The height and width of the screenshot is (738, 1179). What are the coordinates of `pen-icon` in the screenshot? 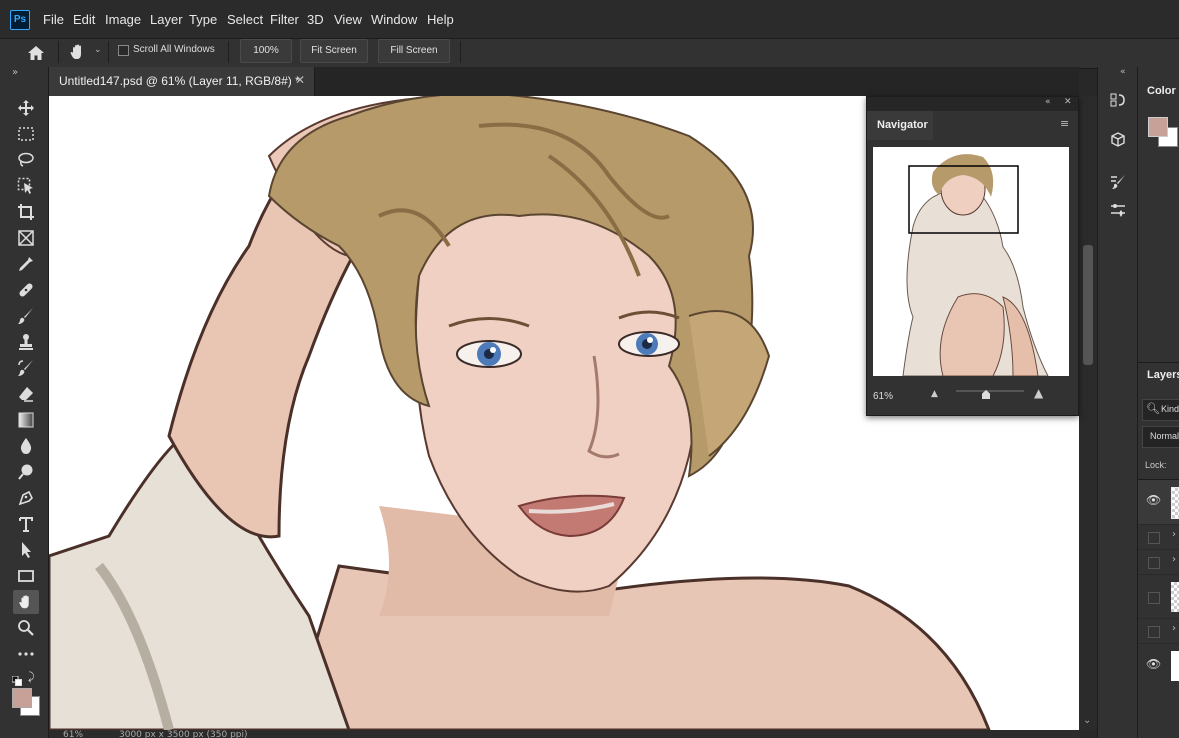 It's located at (26, 498).